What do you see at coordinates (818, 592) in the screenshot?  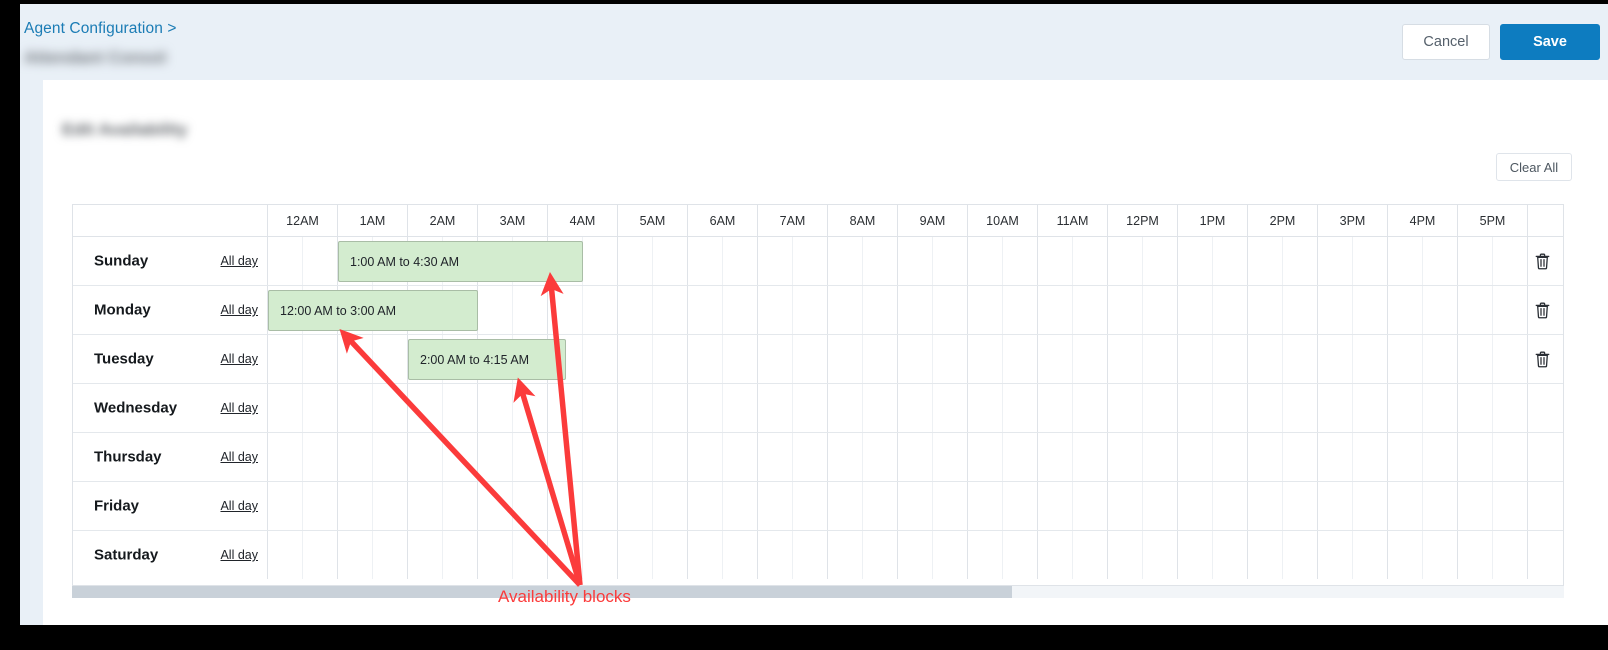 I see `horizontal-scrollbar-track` at bounding box center [818, 592].